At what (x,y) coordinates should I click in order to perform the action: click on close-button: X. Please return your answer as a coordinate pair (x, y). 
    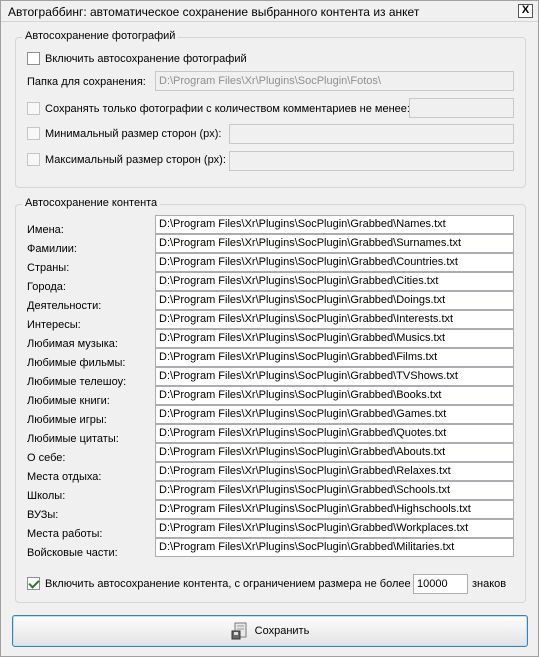
    Looking at the image, I should click on (525, 11).